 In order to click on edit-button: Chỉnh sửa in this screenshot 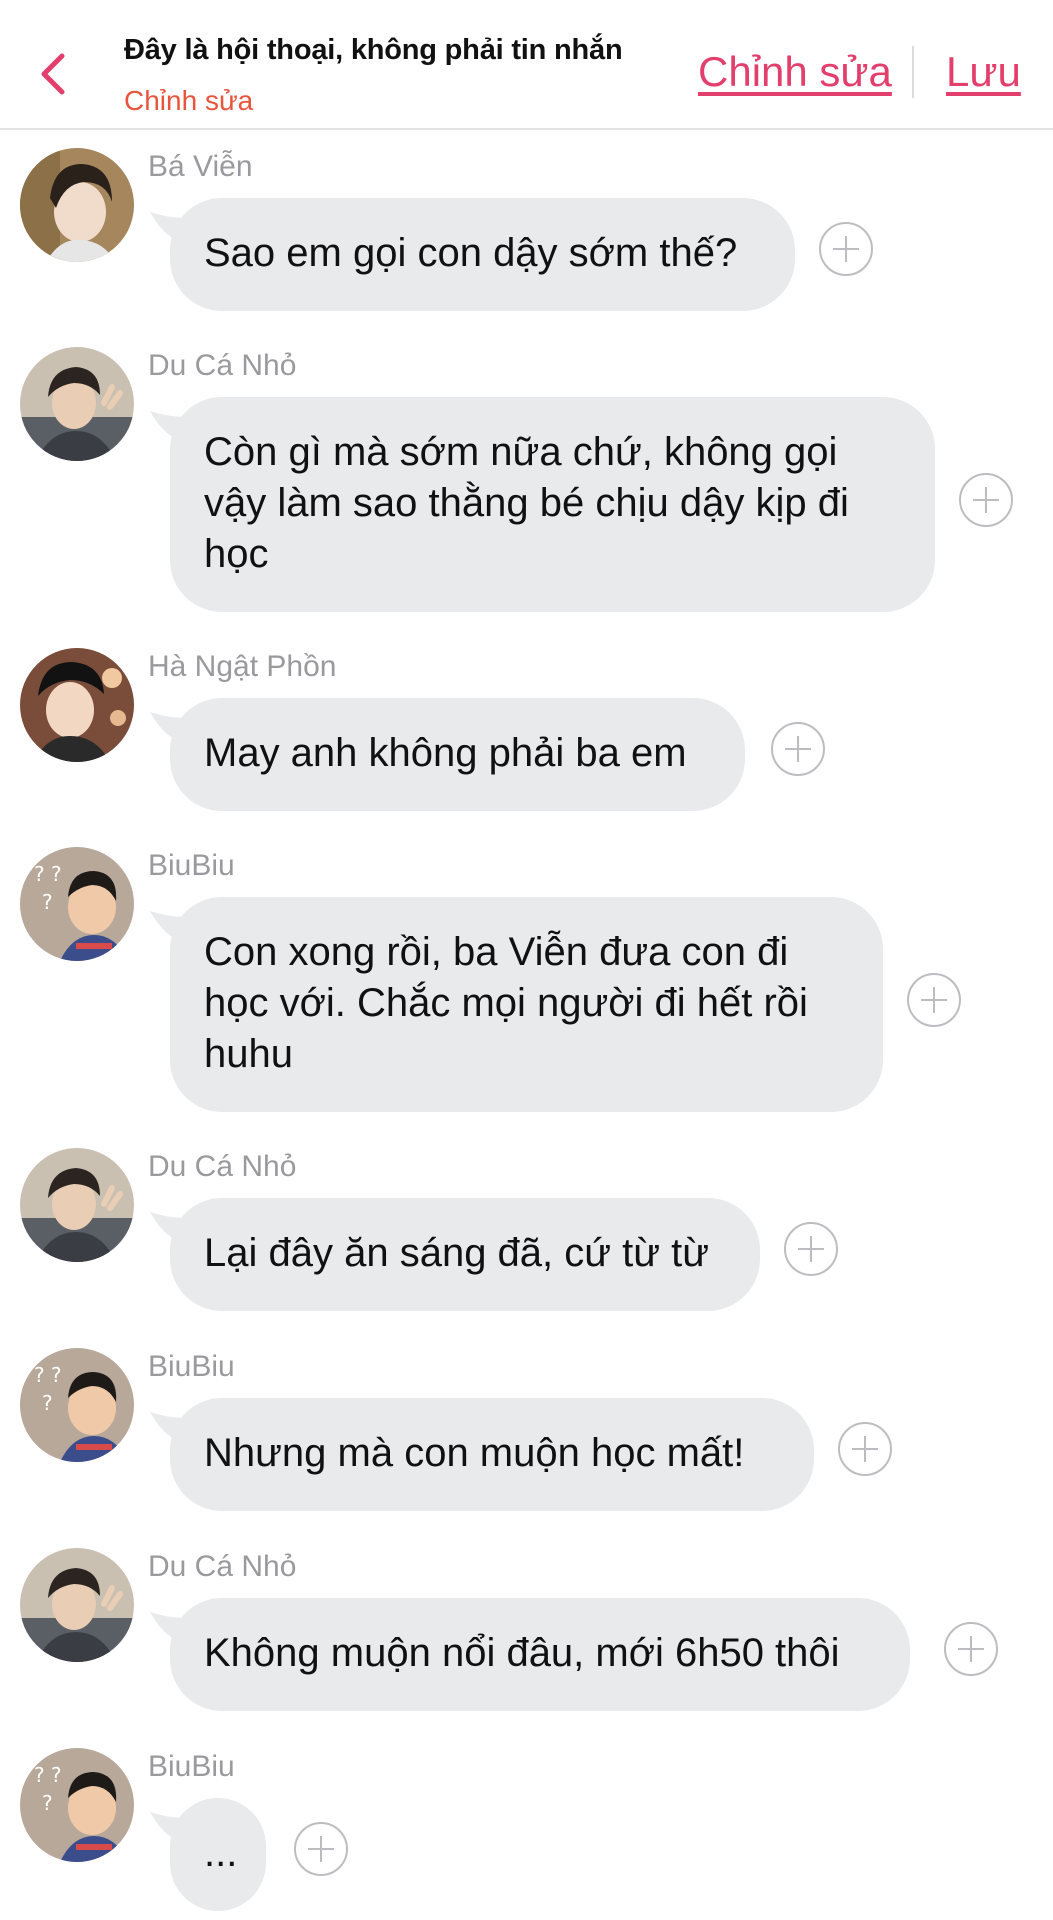, I will do `click(795, 72)`.